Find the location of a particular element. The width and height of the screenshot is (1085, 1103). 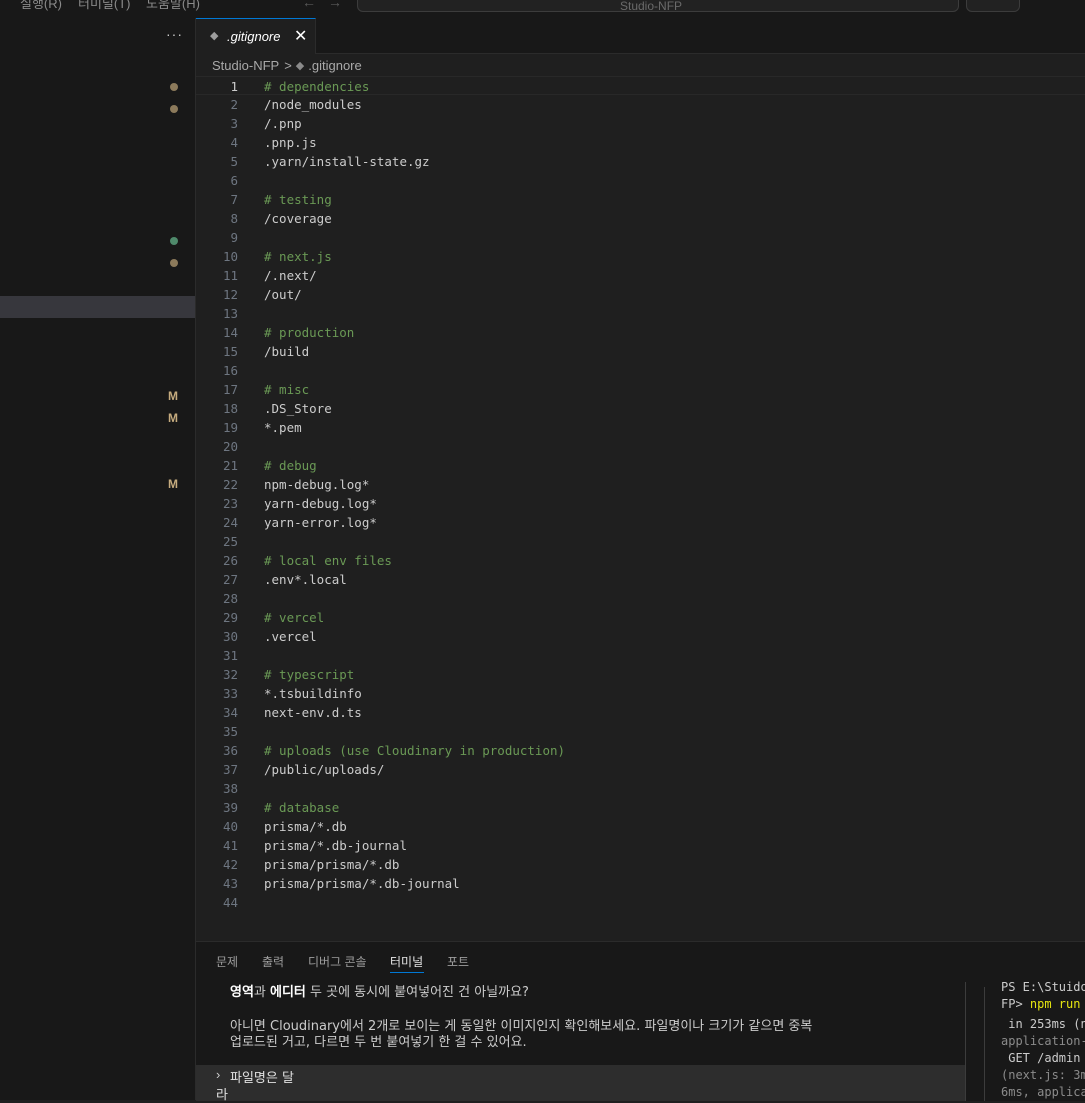

code-line: 22 npm-debug.log* is located at coordinates (640, 484).